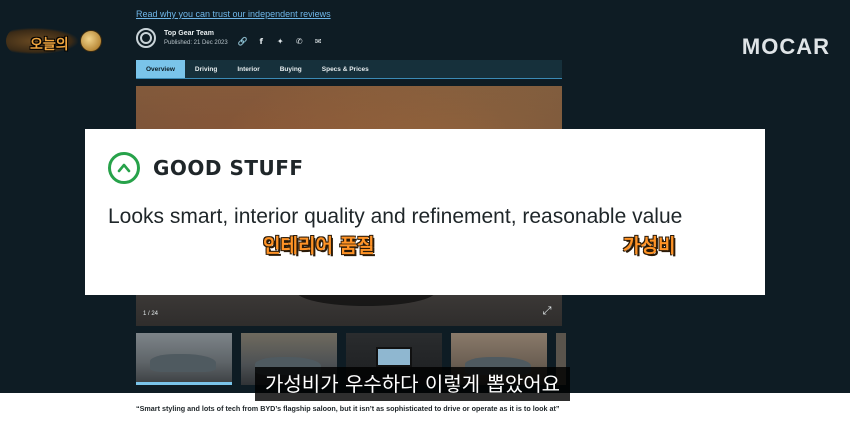 This screenshot has width=850, height=425. What do you see at coordinates (196, 43) in the screenshot?
I see `publish-date: Published: 21 Dec 2023` at bounding box center [196, 43].